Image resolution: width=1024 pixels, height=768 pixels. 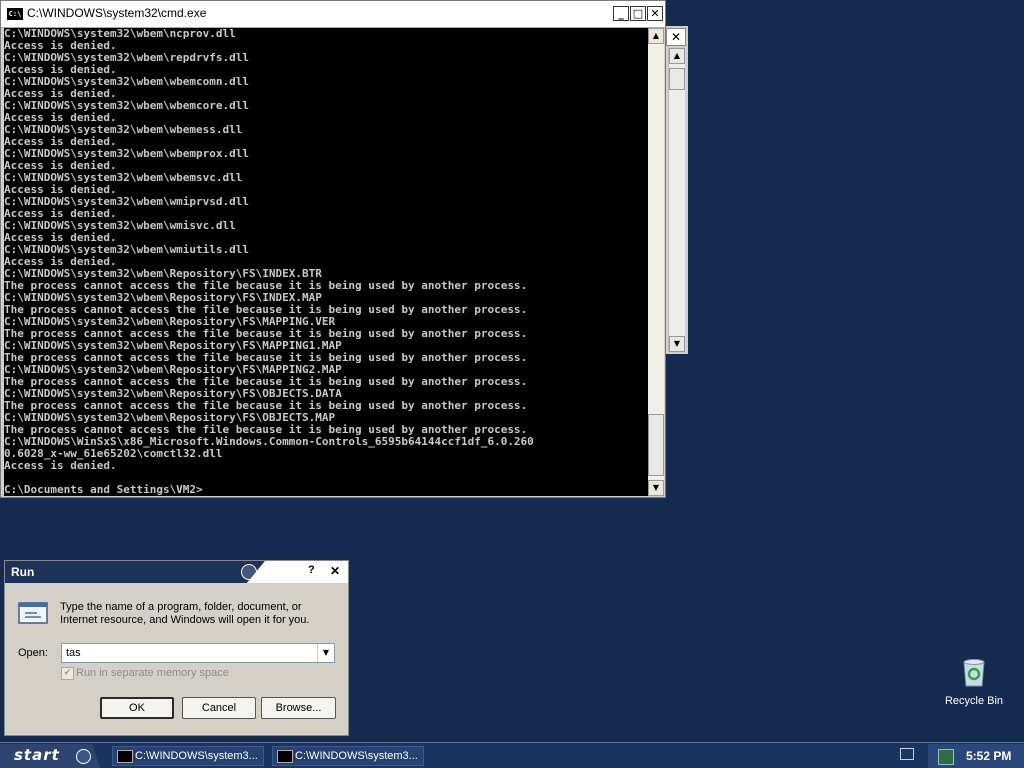 I want to click on clock: 5:52 PM, so click(x=988, y=756).